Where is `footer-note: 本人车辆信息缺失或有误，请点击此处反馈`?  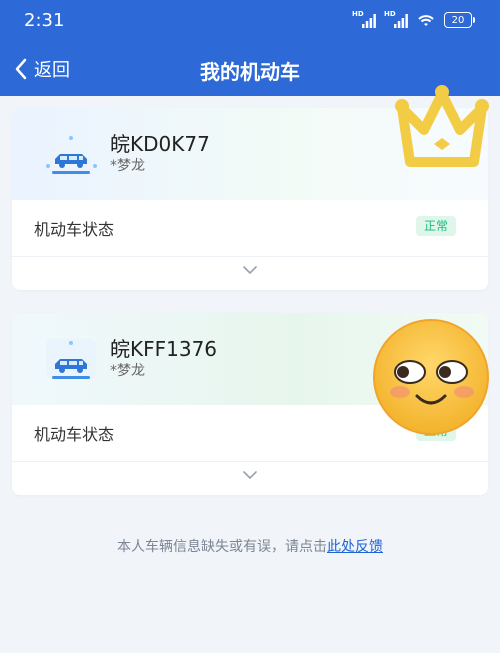
footer-note: 本人车辆信息缺失或有误，请点击此处反馈 is located at coordinates (250, 546).